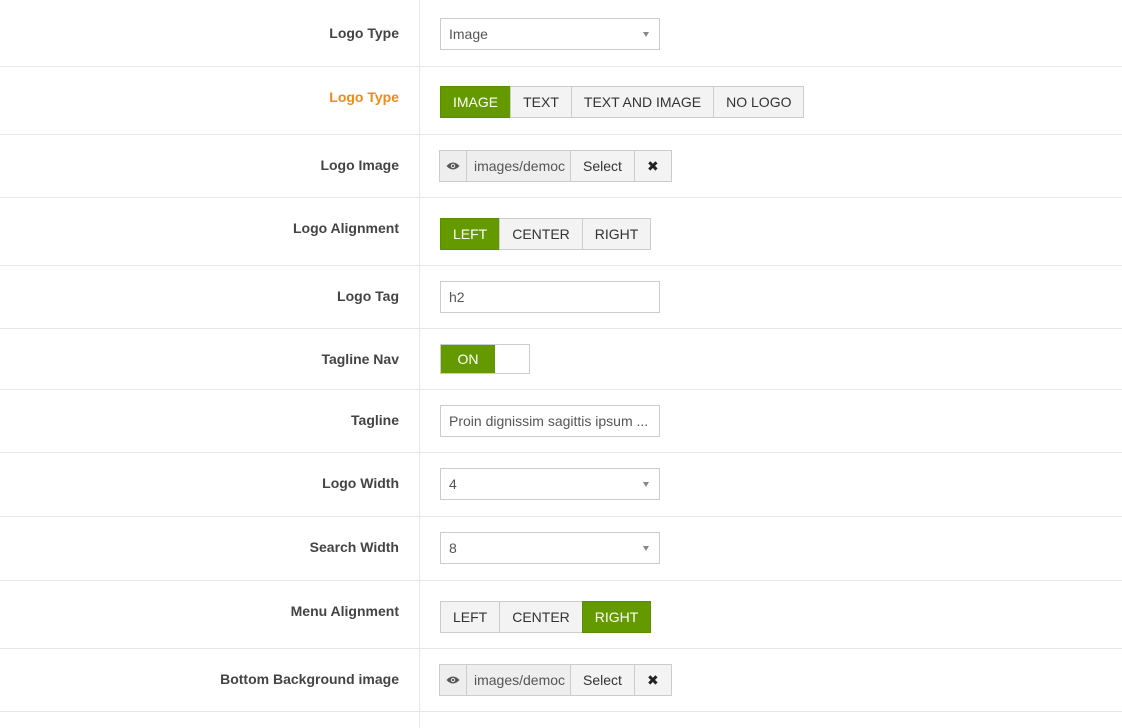  Describe the element at coordinates (541, 234) in the screenshot. I see `logo-alignment-center-button: CENTER` at that location.